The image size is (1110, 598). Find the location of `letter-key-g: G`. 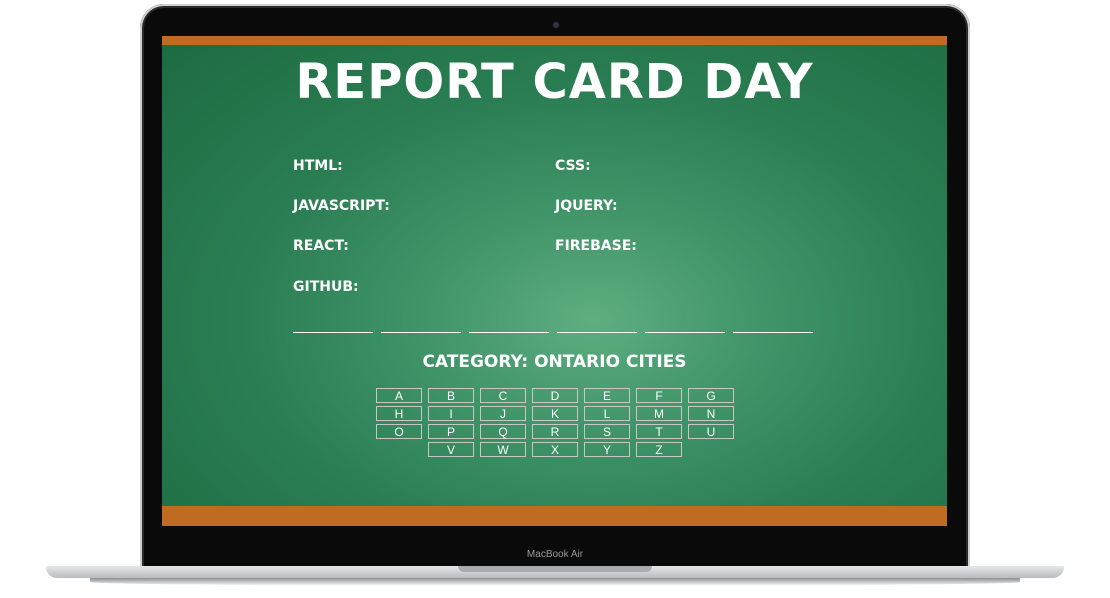

letter-key-g: G is located at coordinates (711, 395).